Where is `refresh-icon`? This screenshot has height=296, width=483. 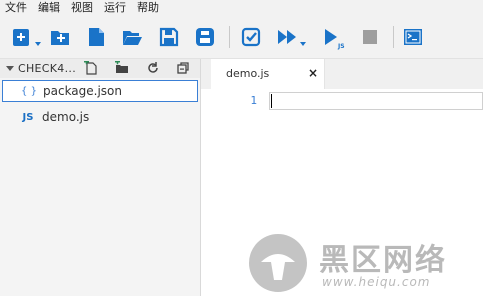 refresh-icon is located at coordinates (153, 68).